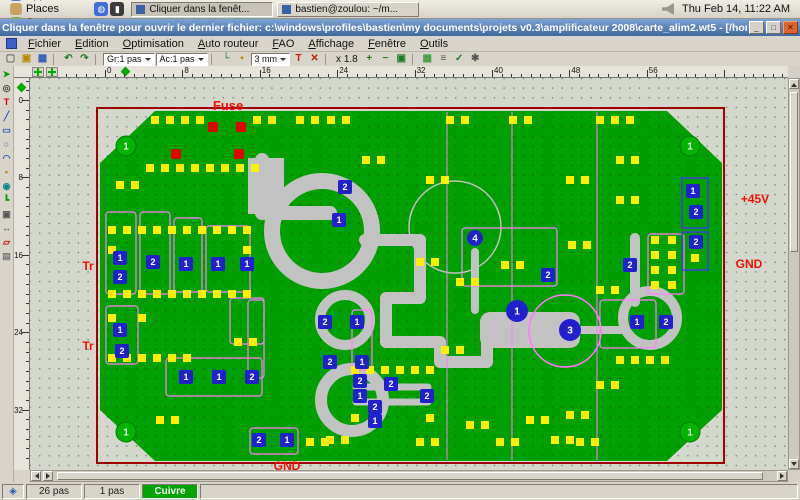  What do you see at coordinates (434, 44) in the screenshot?
I see `menu-outils: Outils` at bounding box center [434, 44].